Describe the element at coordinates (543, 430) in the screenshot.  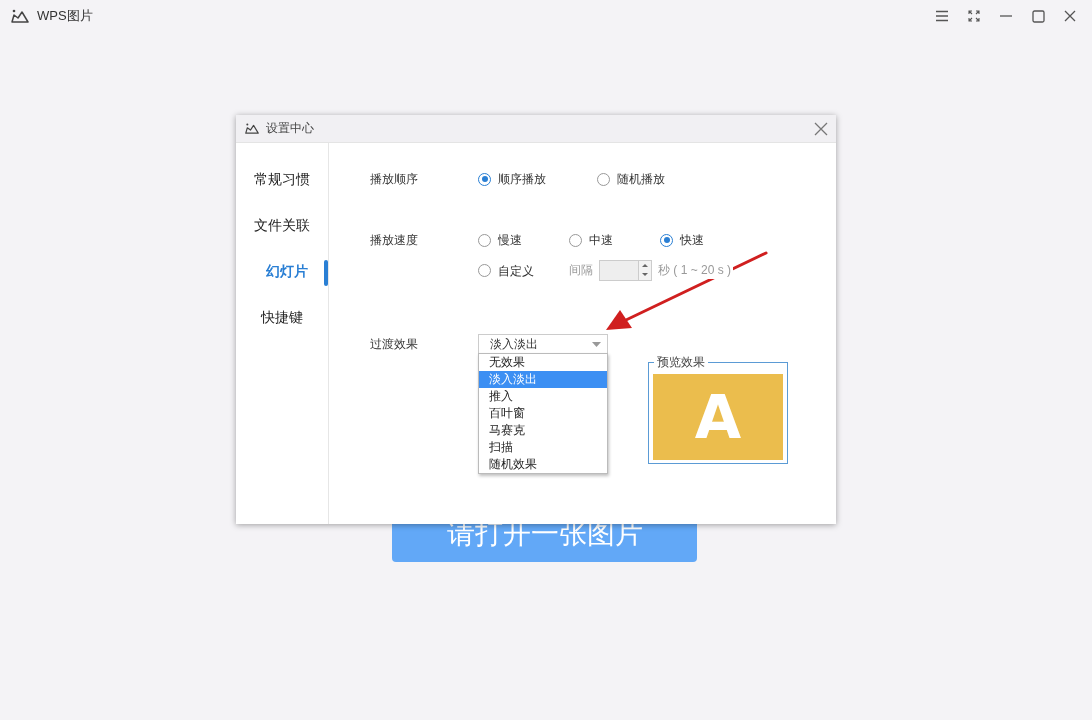
I see `dropdown-option: 马赛克` at that location.